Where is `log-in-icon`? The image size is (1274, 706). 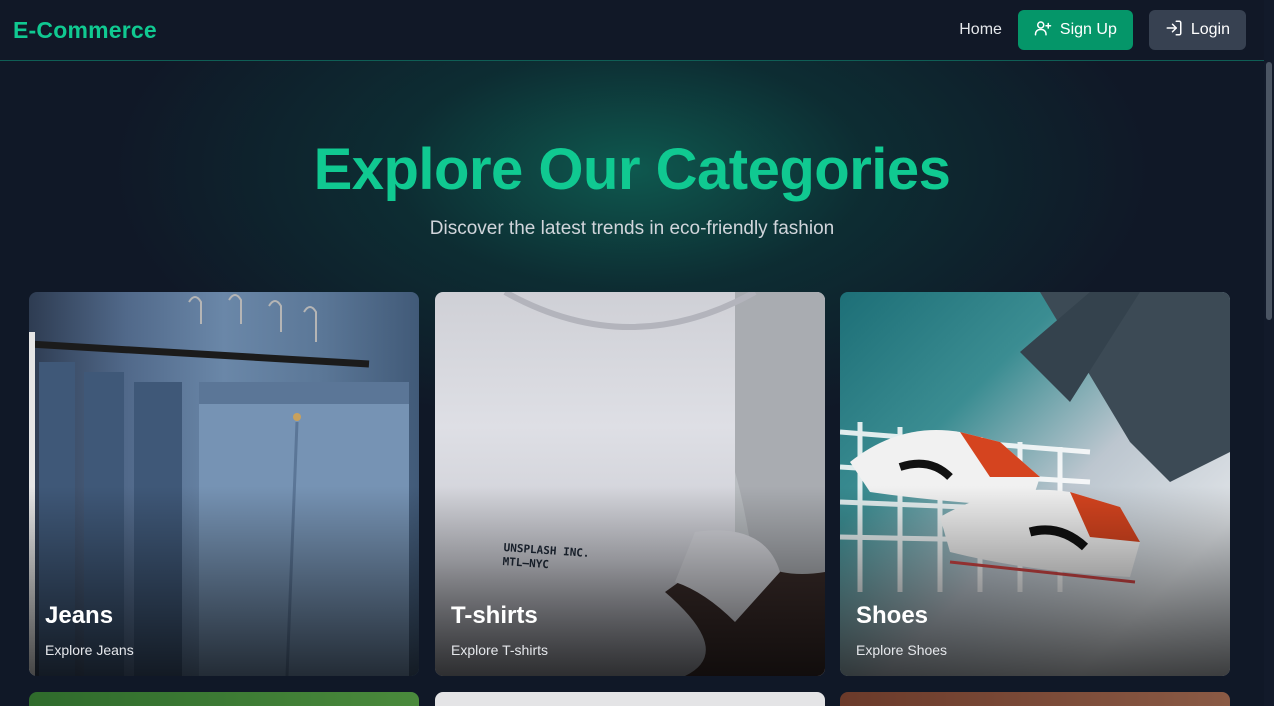 log-in-icon is located at coordinates (1174, 30).